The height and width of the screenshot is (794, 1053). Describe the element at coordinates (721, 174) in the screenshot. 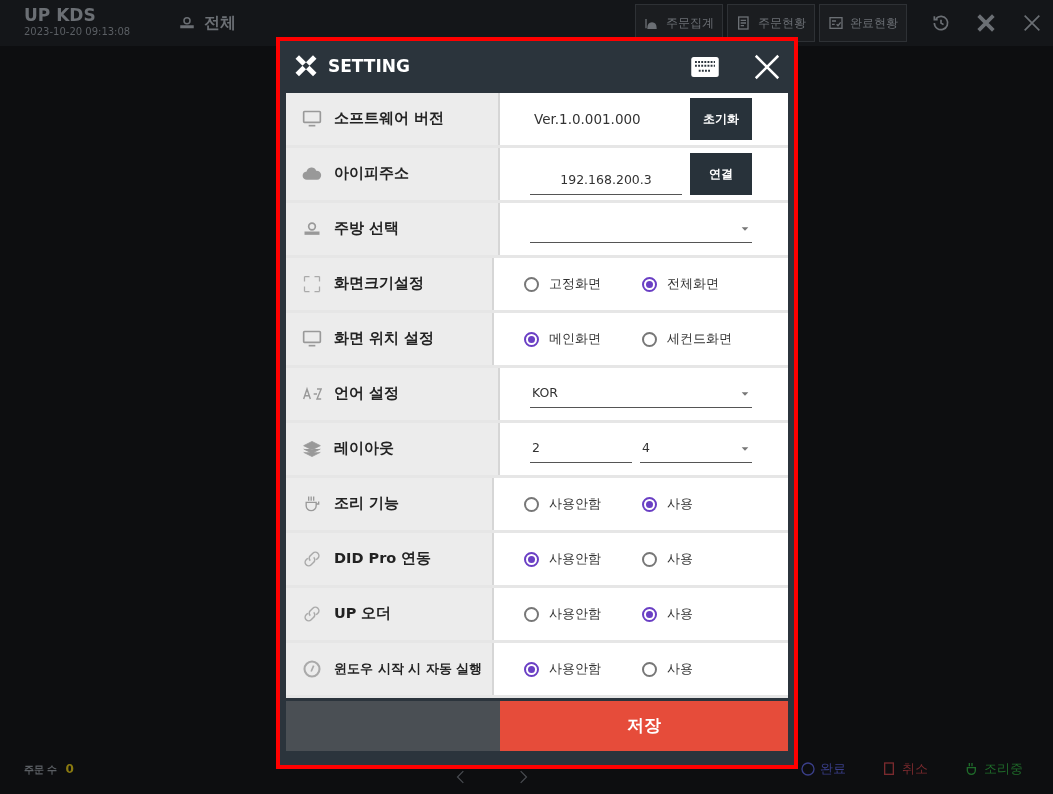

I see `connect-button: 연결` at that location.